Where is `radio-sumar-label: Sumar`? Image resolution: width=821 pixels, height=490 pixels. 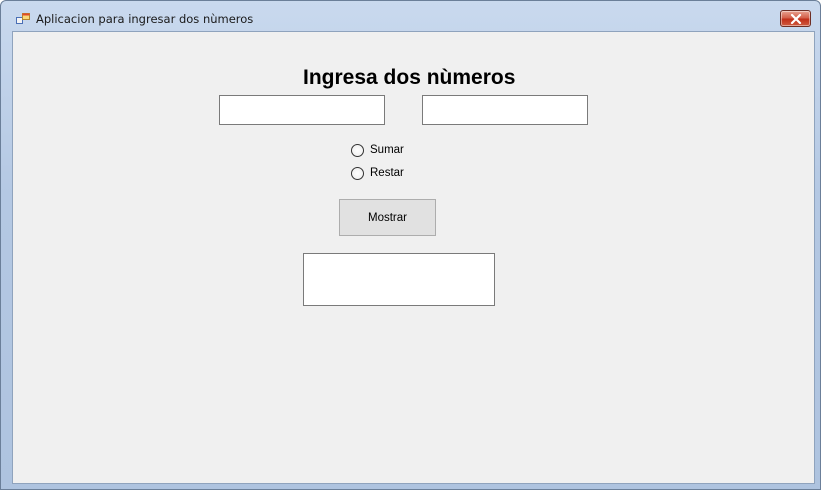 radio-sumar-label: Sumar is located at coordinates (387, 150).